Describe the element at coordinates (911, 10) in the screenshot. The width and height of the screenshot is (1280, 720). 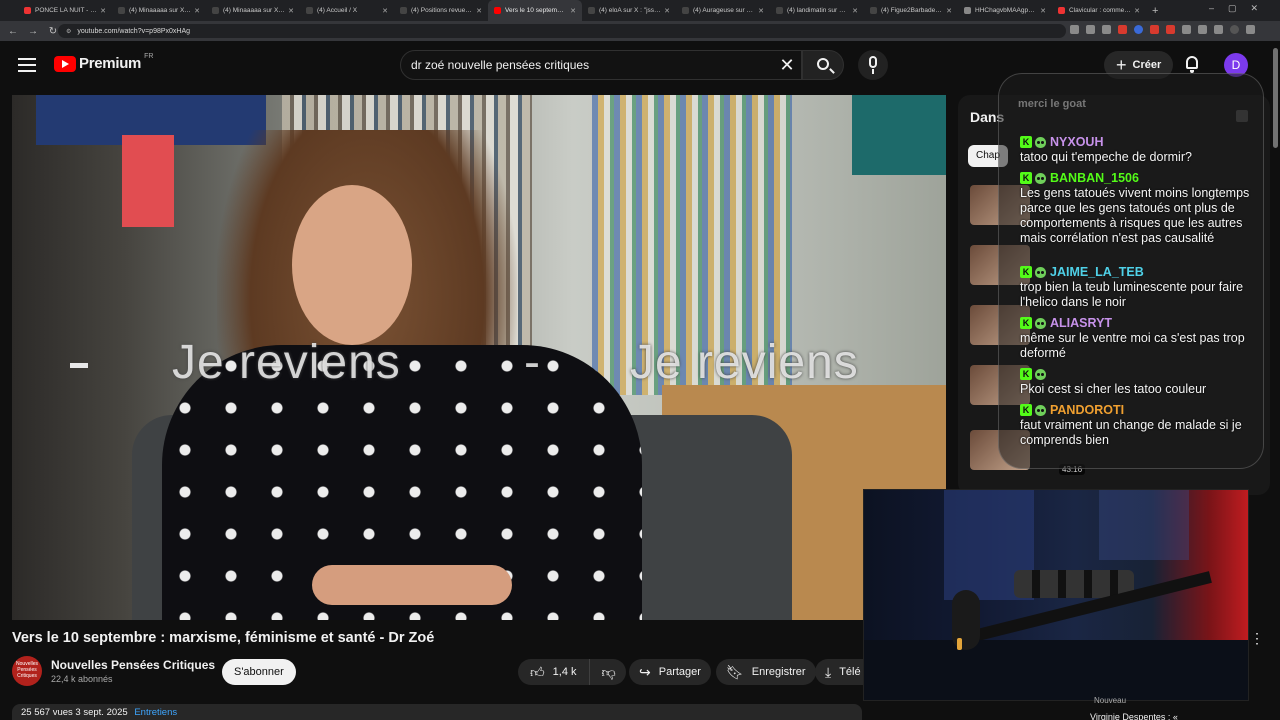
I see `browser-tab: (4) Figue2Barbade sur X✕` at that location.